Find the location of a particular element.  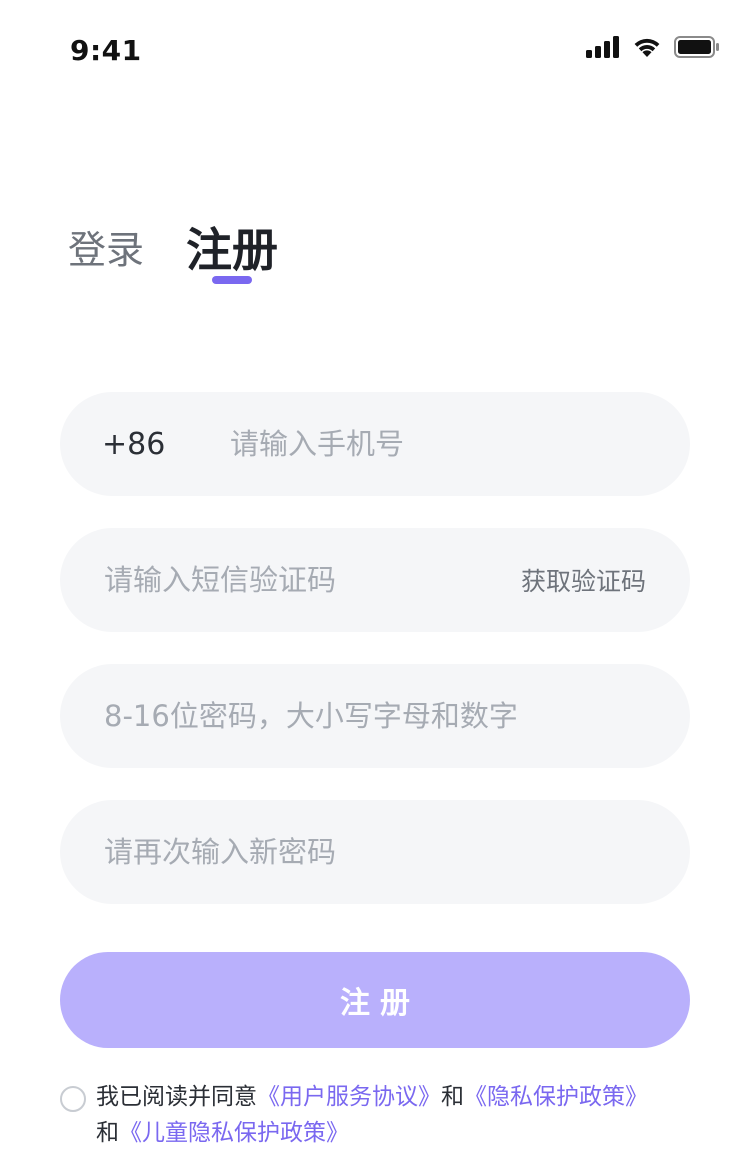

register-button: 注册 is located at coordinates (375, 1000).